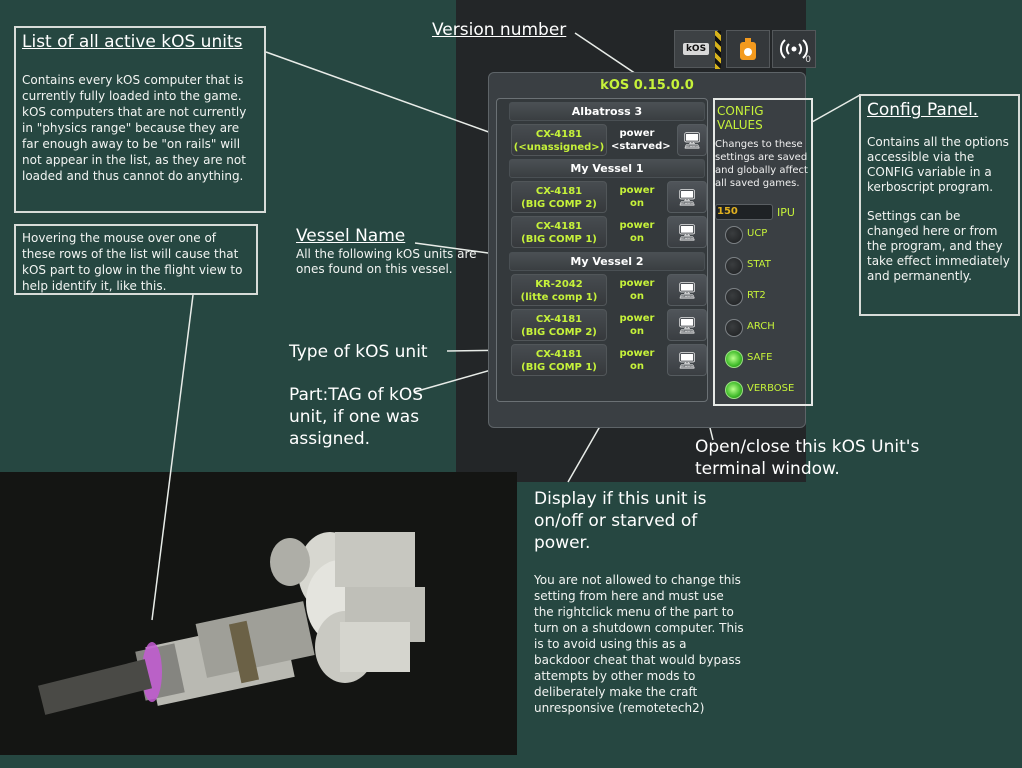 This screenshot has width=1022, height=768. I want to click on hazard-stripe, so click(718, 50).